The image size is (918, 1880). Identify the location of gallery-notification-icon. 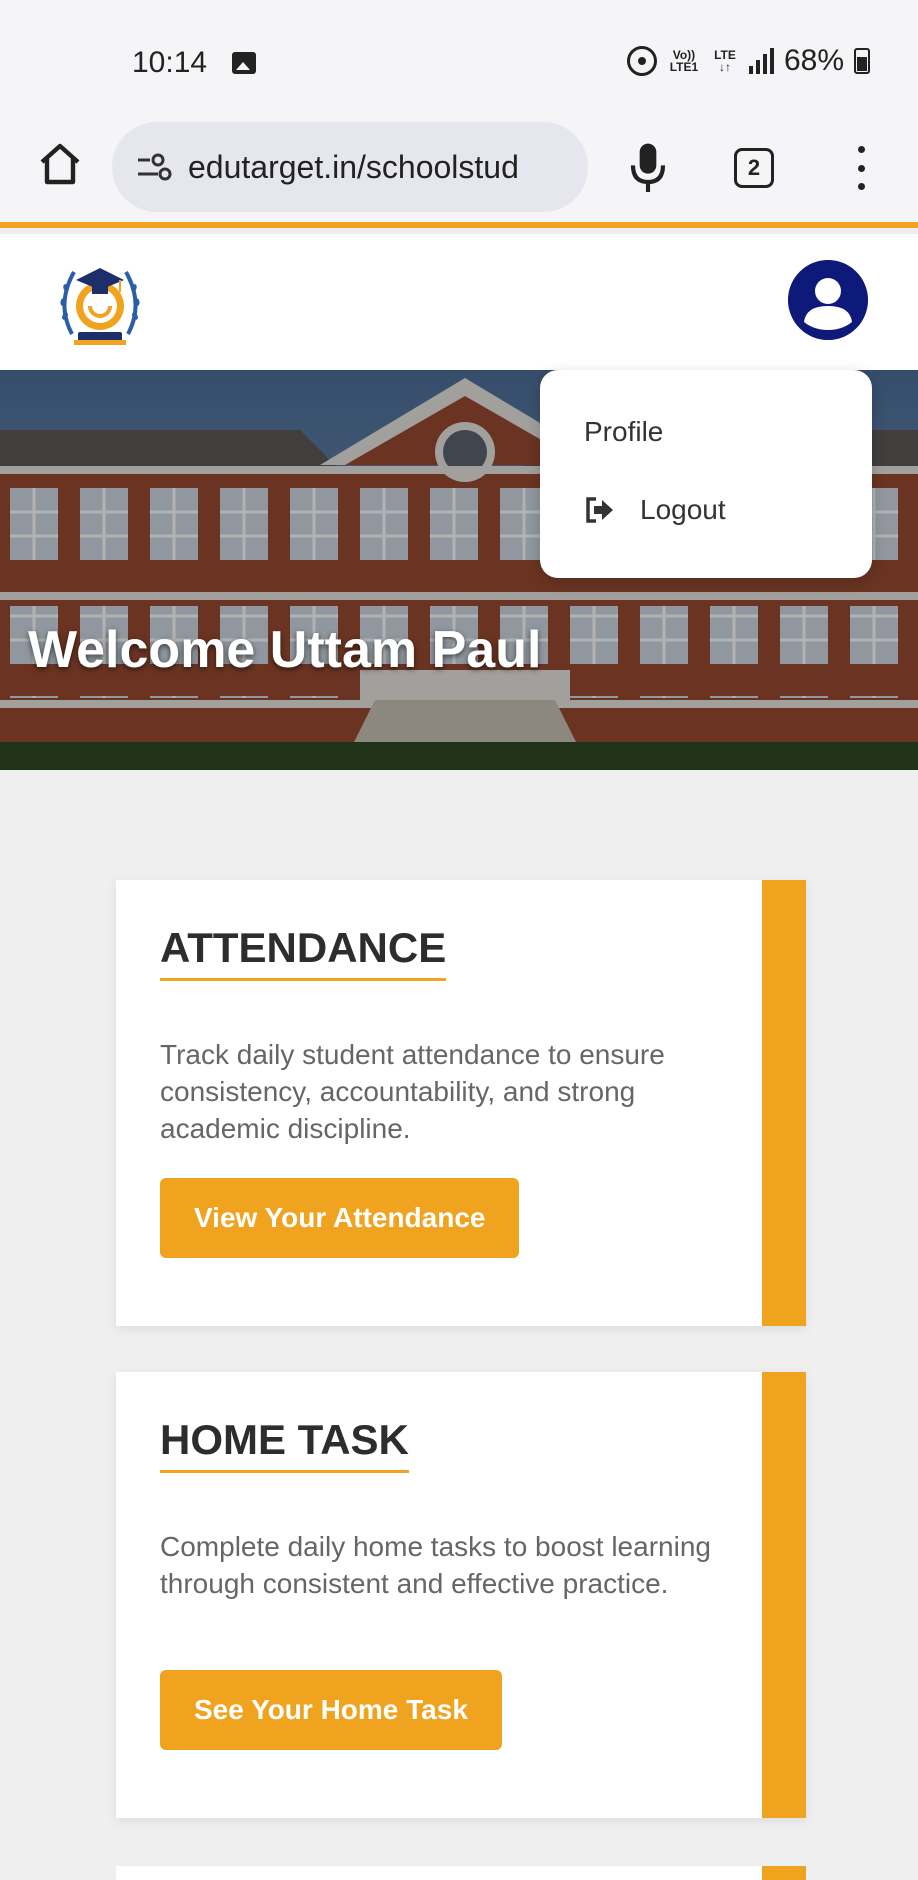
(244, 63).